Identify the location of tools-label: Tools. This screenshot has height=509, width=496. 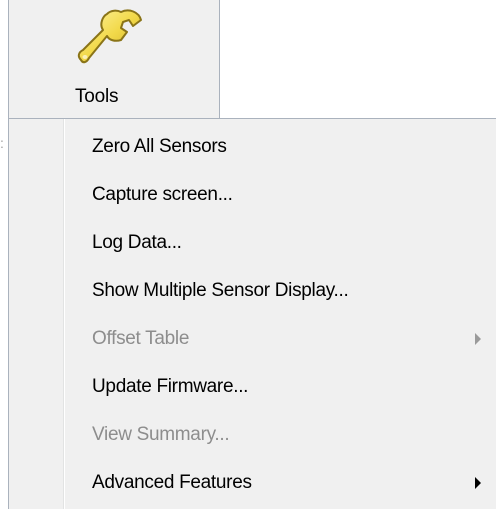
(97, 96).